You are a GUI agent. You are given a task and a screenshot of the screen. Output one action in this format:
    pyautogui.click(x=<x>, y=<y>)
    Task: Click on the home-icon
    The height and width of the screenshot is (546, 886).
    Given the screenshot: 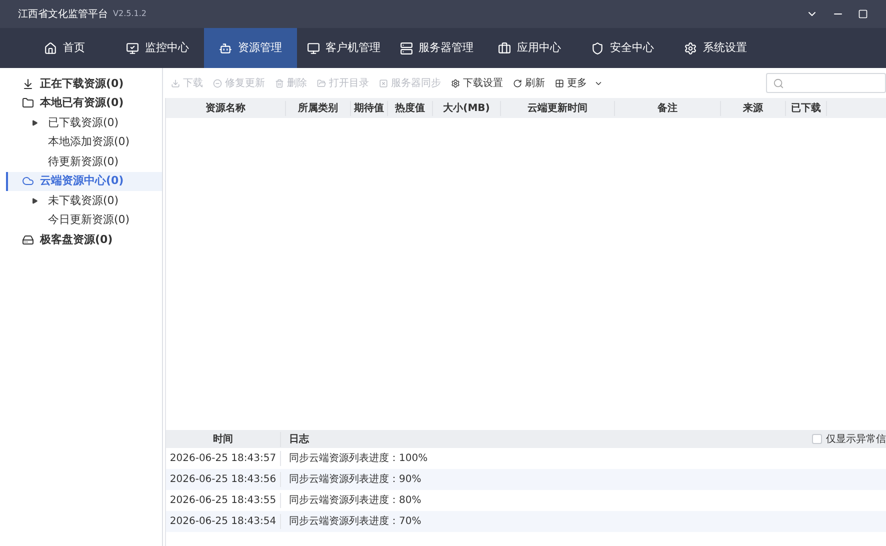 What is the action you would take?
    pyautogui.click(x=50, y=48)
    